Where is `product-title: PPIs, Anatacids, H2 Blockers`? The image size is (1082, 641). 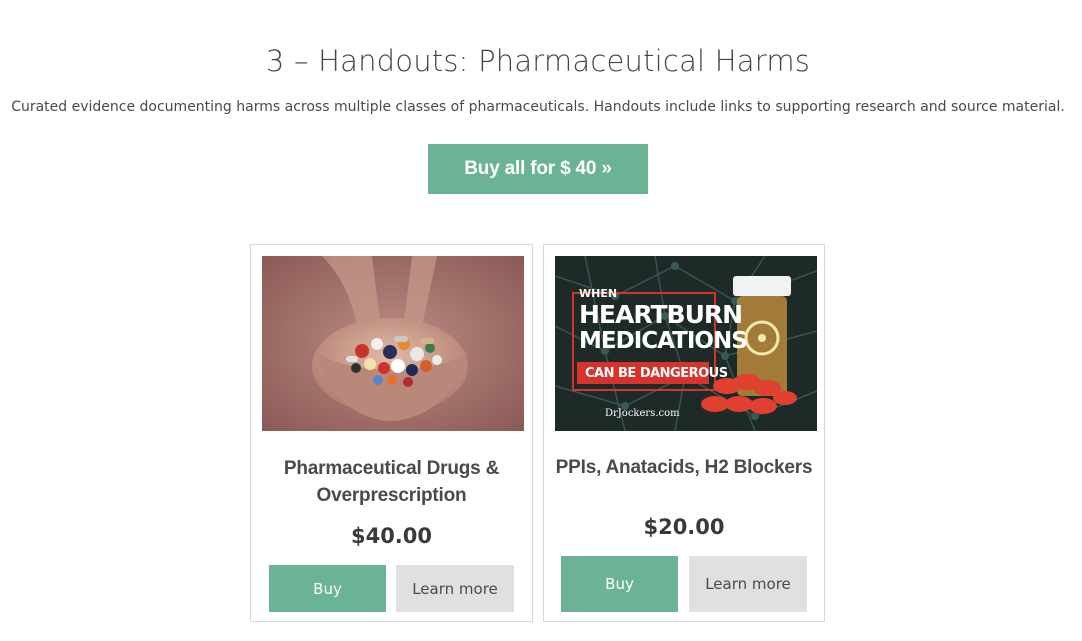
product-title: PPIs, Anatacids, H2 Blockers is located at coordinates (684, 467).